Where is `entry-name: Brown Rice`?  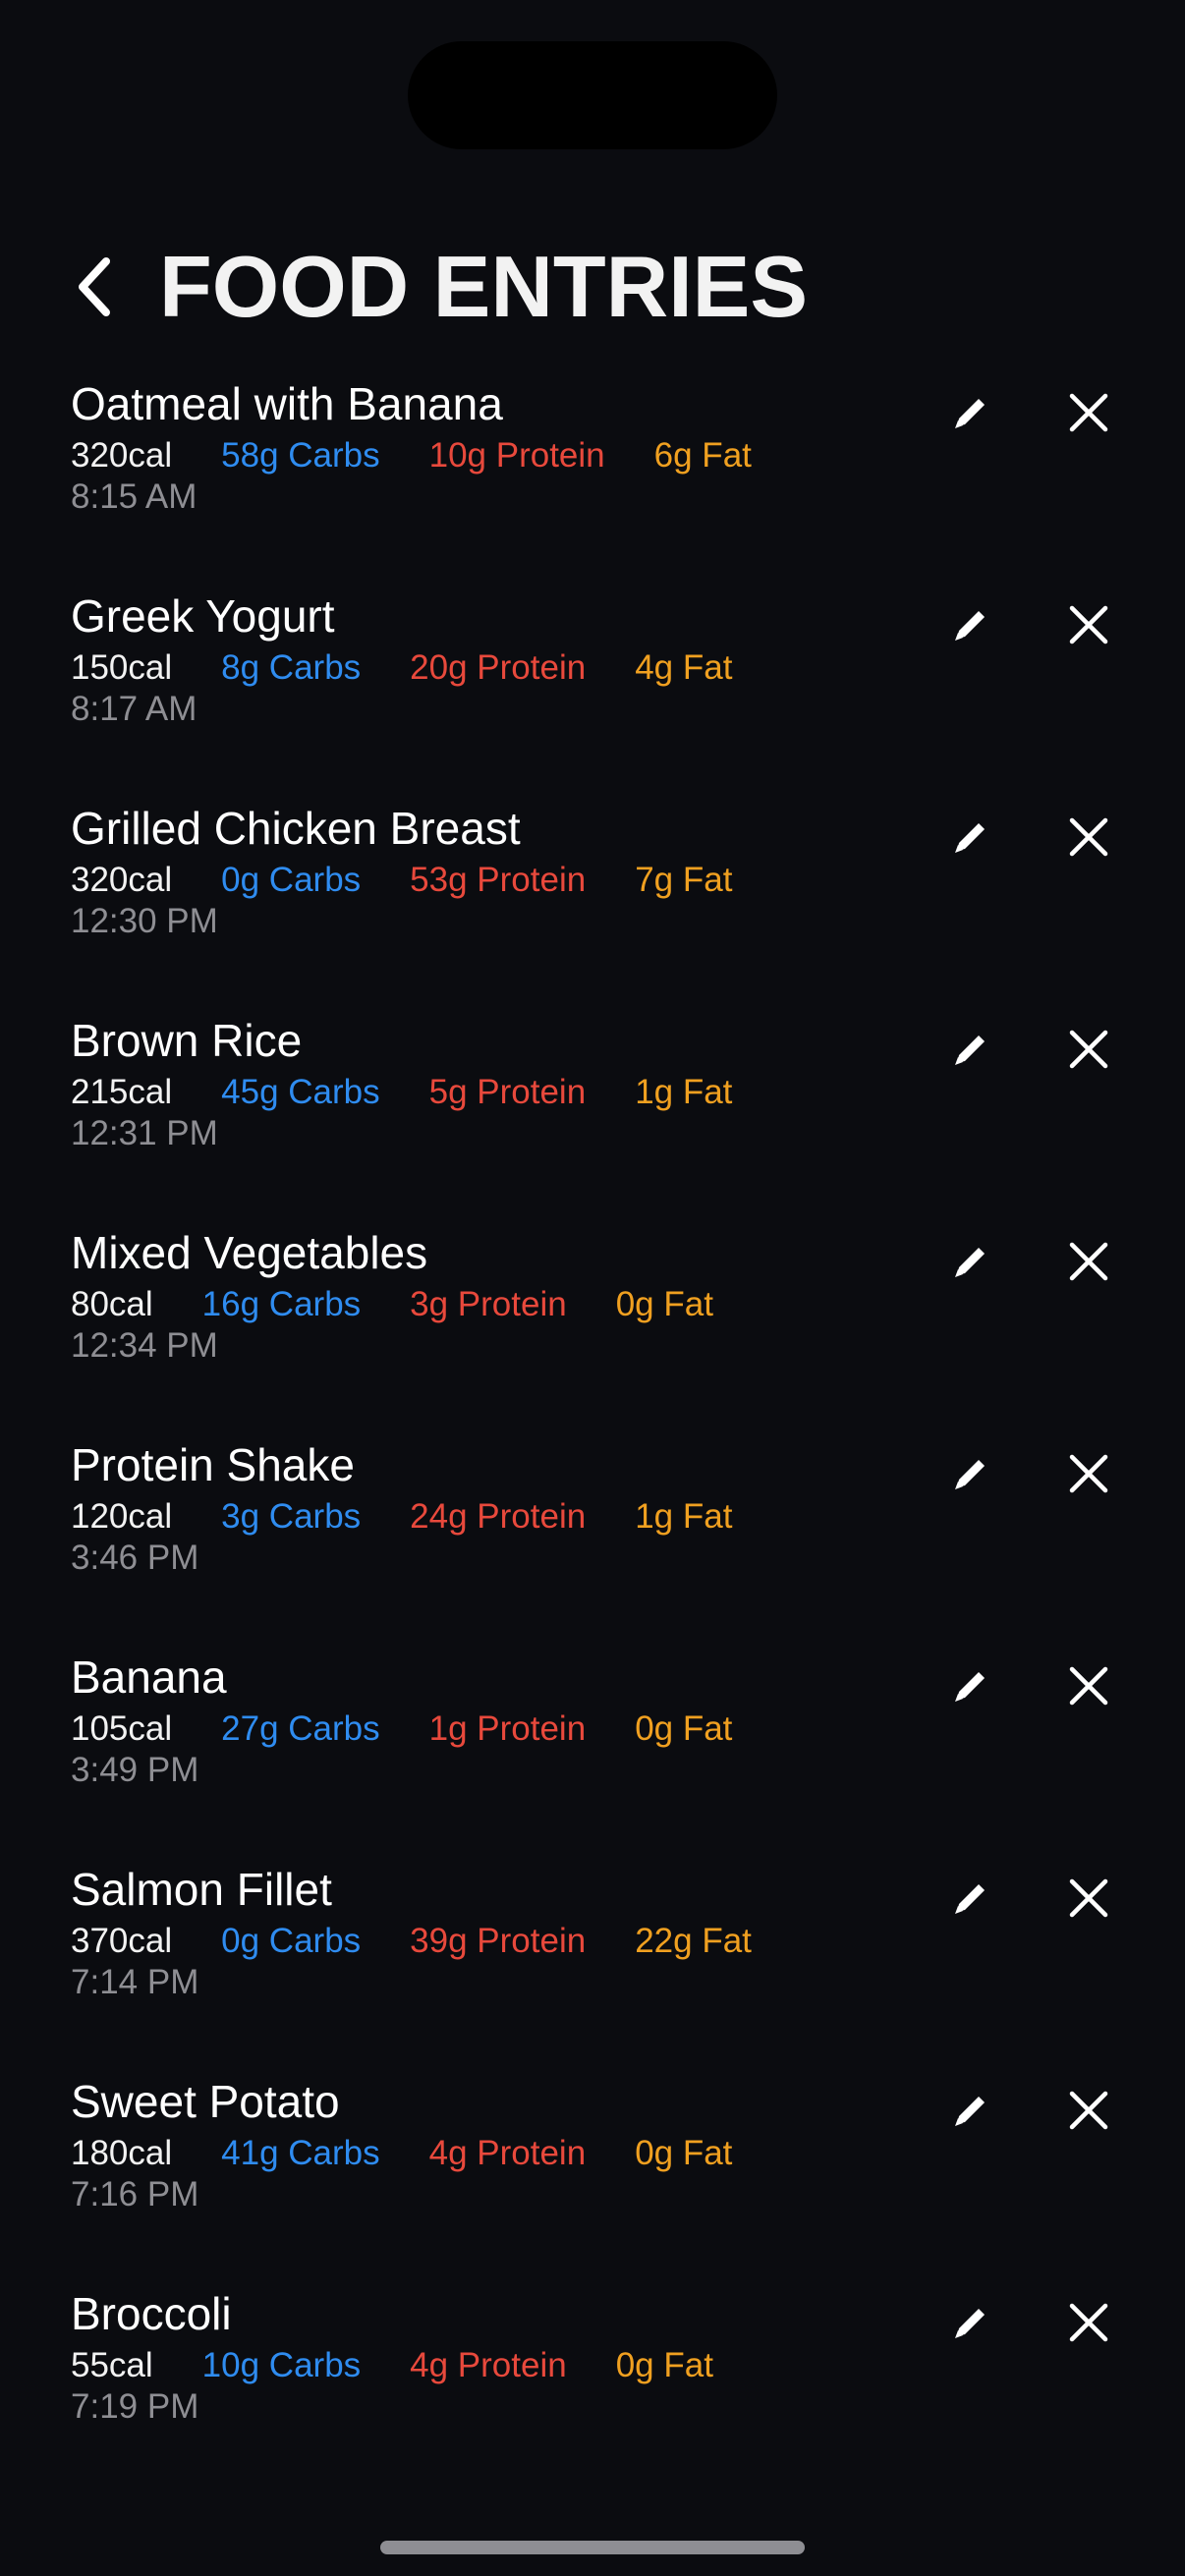
entry-name: Brown Rice is located at coordinates (187, 1040).